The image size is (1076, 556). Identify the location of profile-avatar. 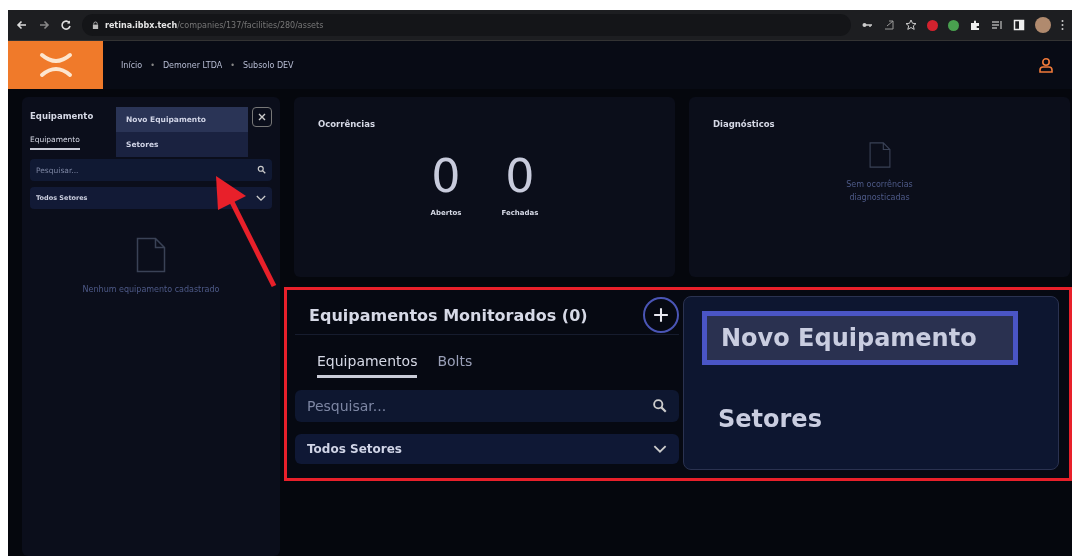
(1043, 25).